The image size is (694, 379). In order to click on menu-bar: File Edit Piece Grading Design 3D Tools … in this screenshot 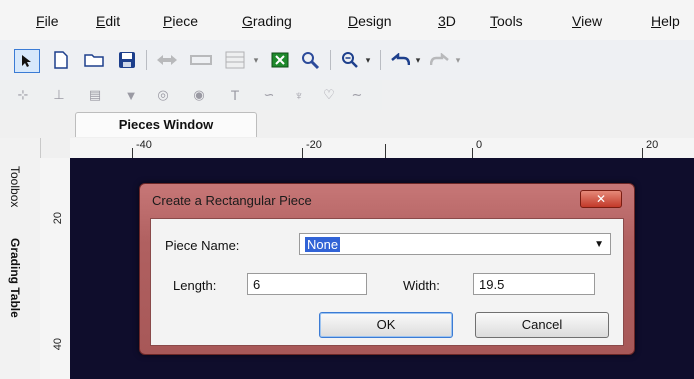, I will do `click(347, 20)`.